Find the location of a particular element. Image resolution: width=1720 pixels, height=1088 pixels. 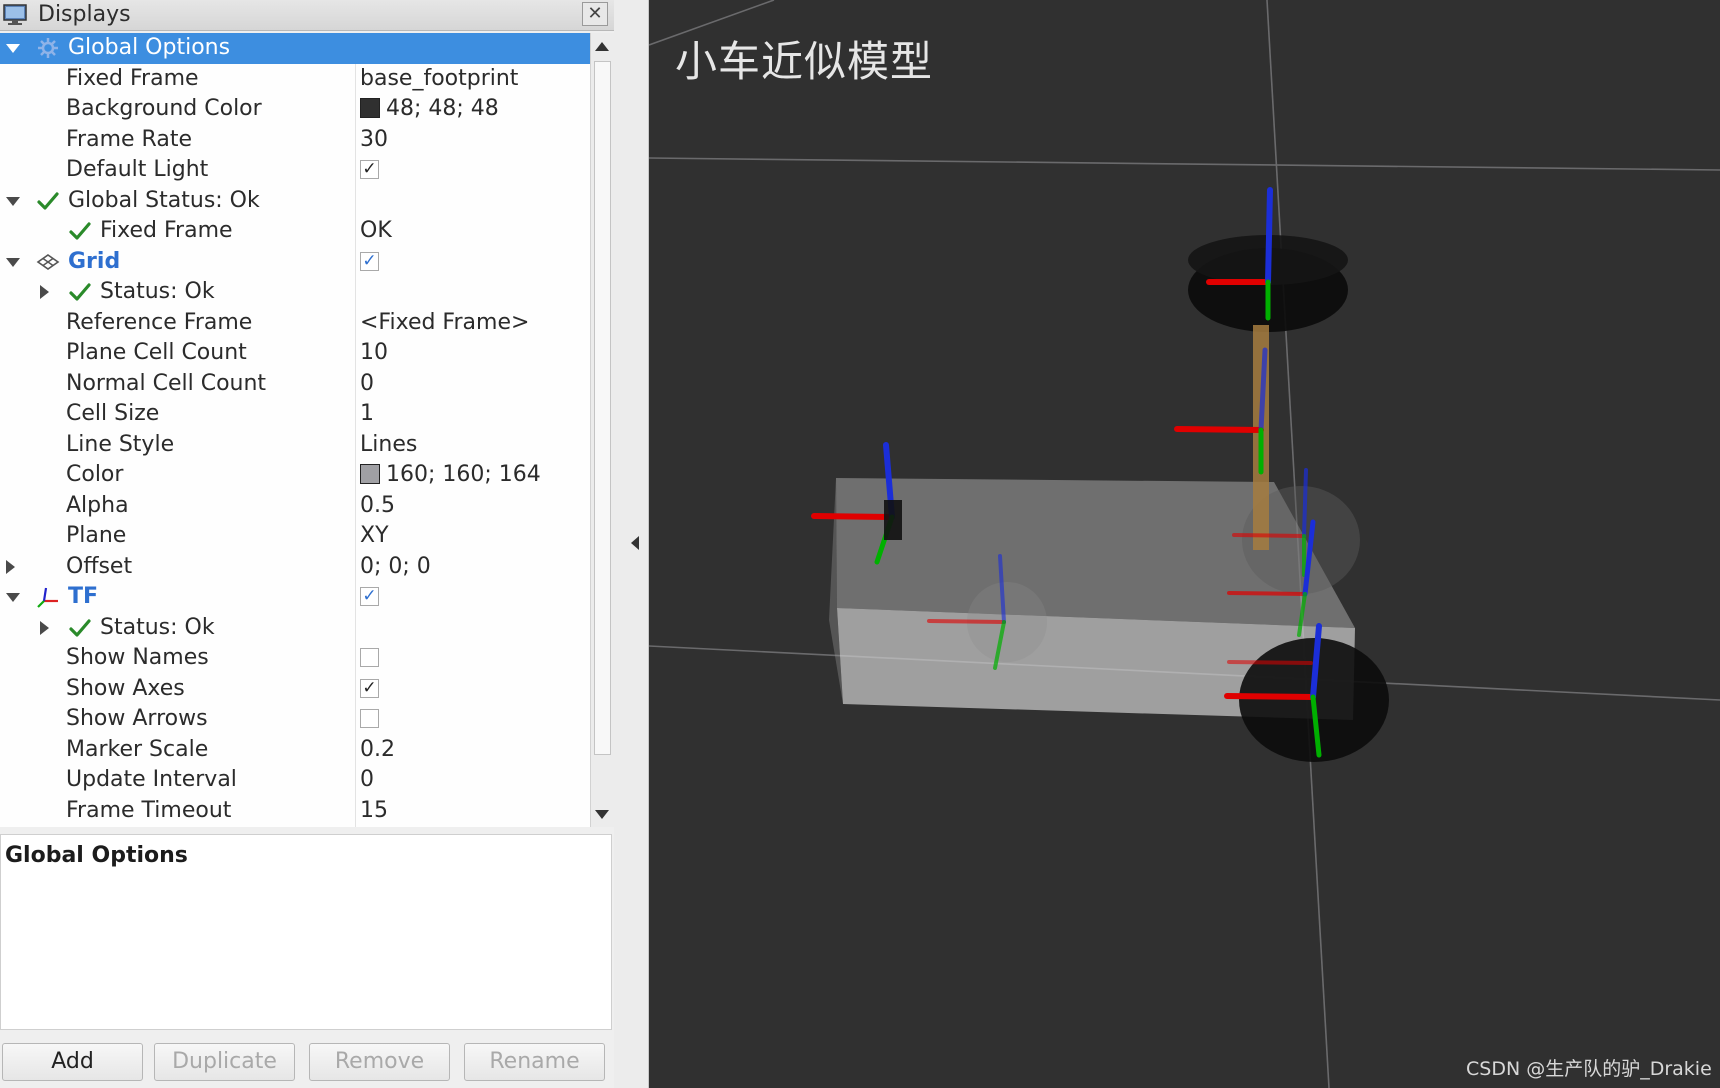

property-value: XY is located at coordinates (374, 536).